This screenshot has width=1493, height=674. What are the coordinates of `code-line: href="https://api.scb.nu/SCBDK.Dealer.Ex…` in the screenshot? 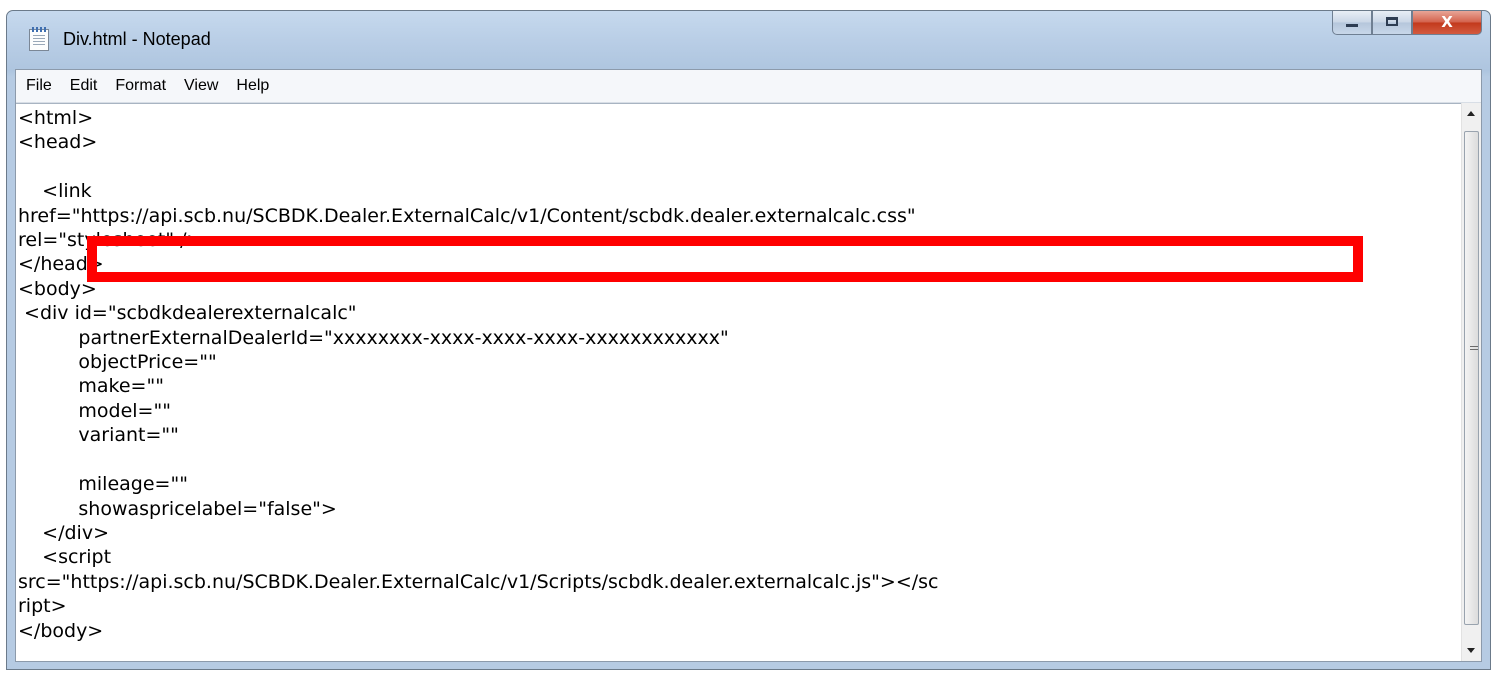 It's located at (467, 215).